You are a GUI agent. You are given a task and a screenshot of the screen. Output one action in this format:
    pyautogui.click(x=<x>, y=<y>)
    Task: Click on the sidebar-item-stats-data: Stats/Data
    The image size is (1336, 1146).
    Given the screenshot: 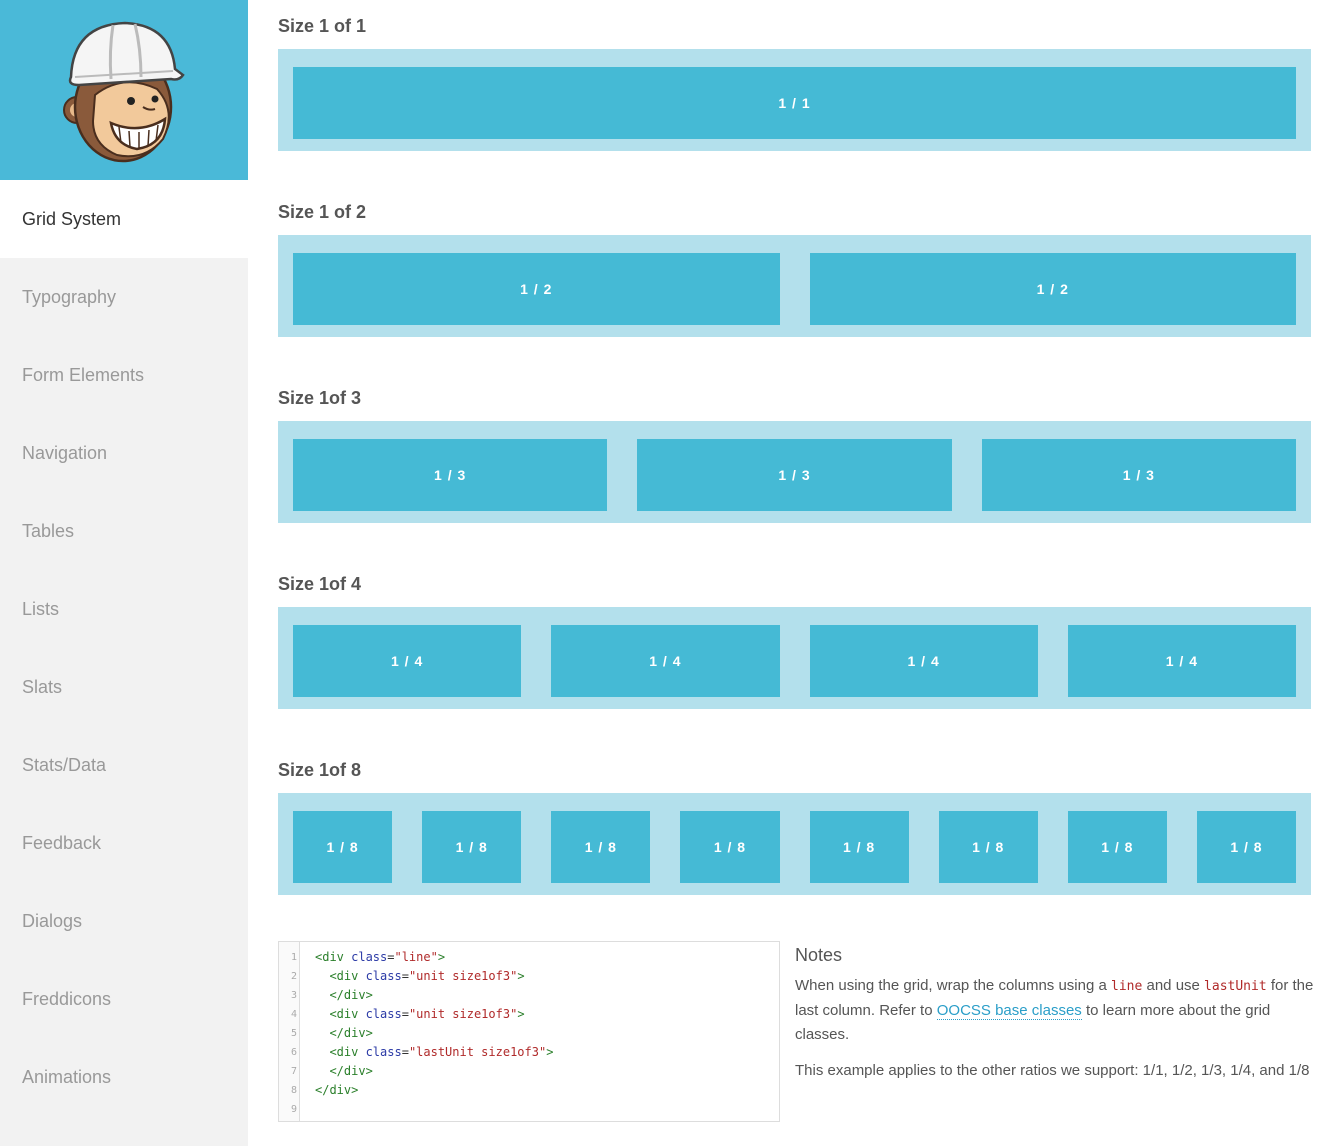 What is the action you would take?
    pyautogui.click(x=124, y=765)
    